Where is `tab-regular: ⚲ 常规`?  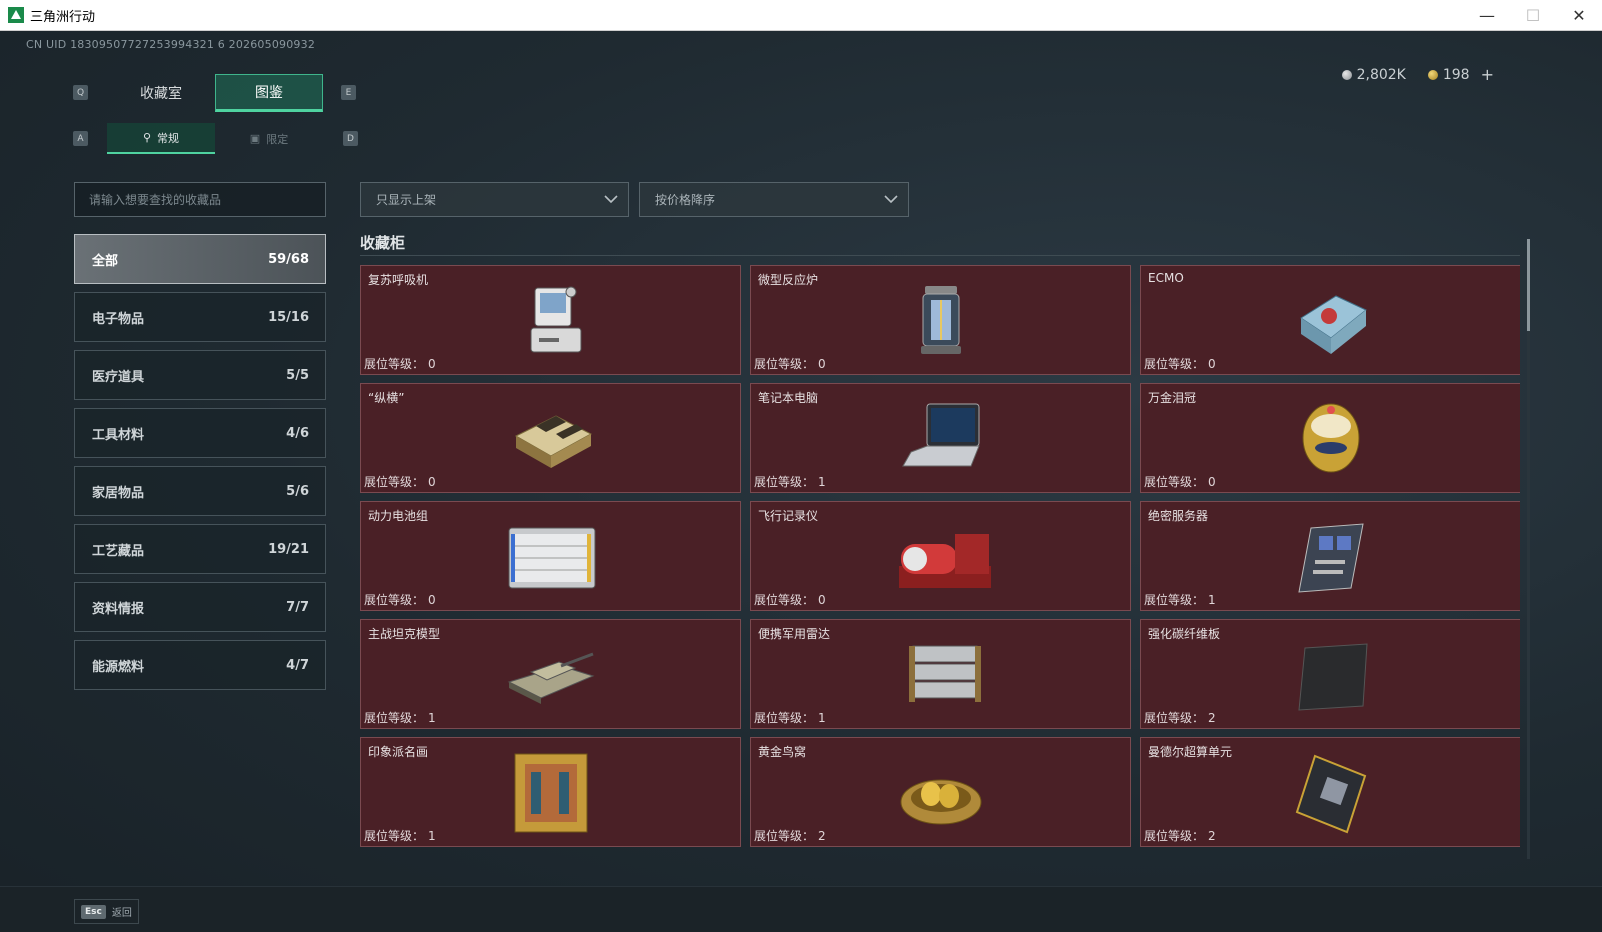 tab-regular: ⚲ 常规 is located at coordinates (161, 138).